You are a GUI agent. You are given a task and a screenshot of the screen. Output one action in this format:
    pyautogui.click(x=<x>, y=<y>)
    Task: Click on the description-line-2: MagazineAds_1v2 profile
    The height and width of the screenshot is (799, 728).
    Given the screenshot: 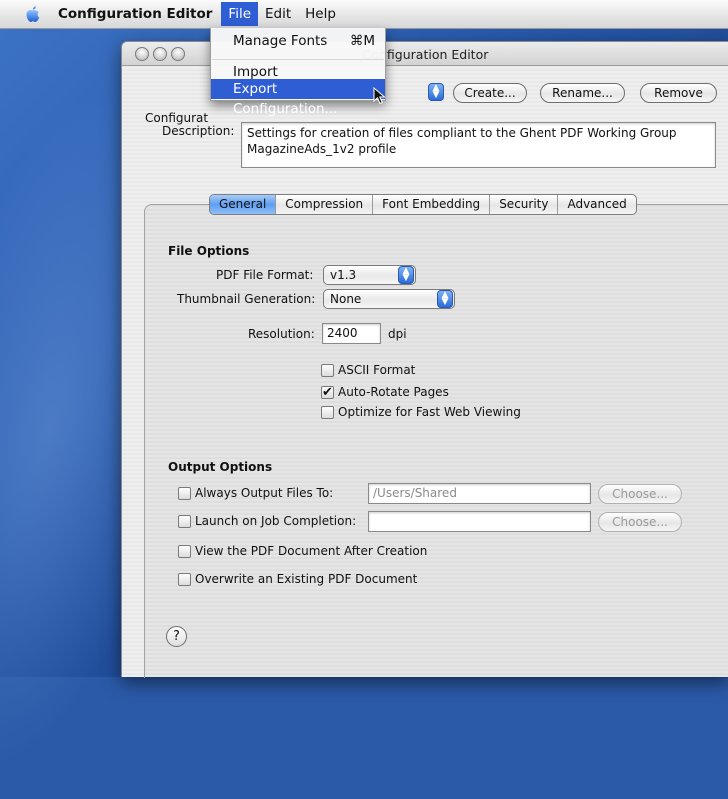 What is the action you would take?
    pyautogui.click(x=322, y=149)
    